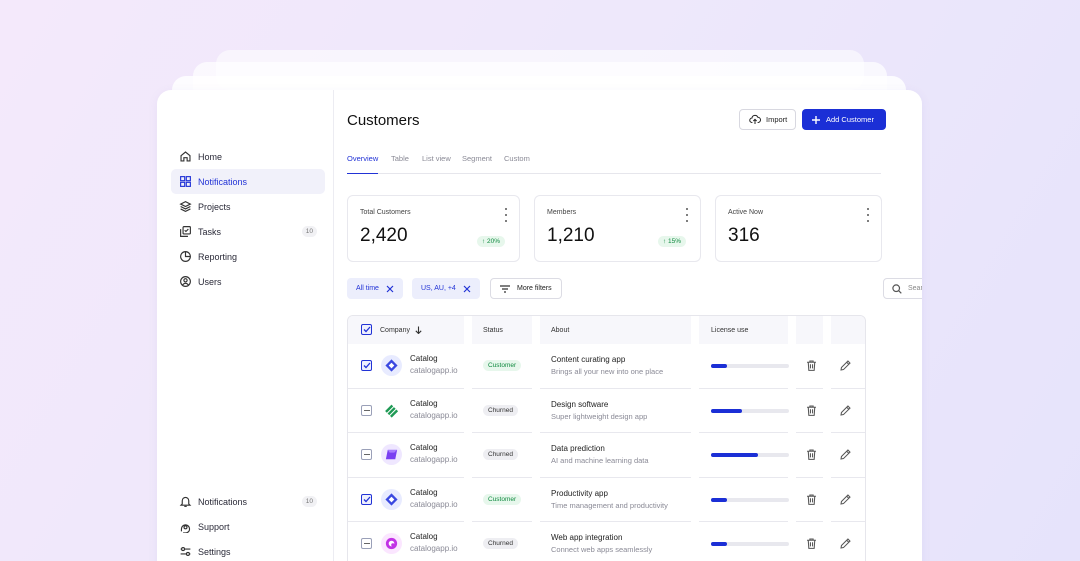 The width and height of the screenshot is (1080, 561). Describe the element at coordinates (816, 120) in the screenshot. I see `plus-icon` at that location.